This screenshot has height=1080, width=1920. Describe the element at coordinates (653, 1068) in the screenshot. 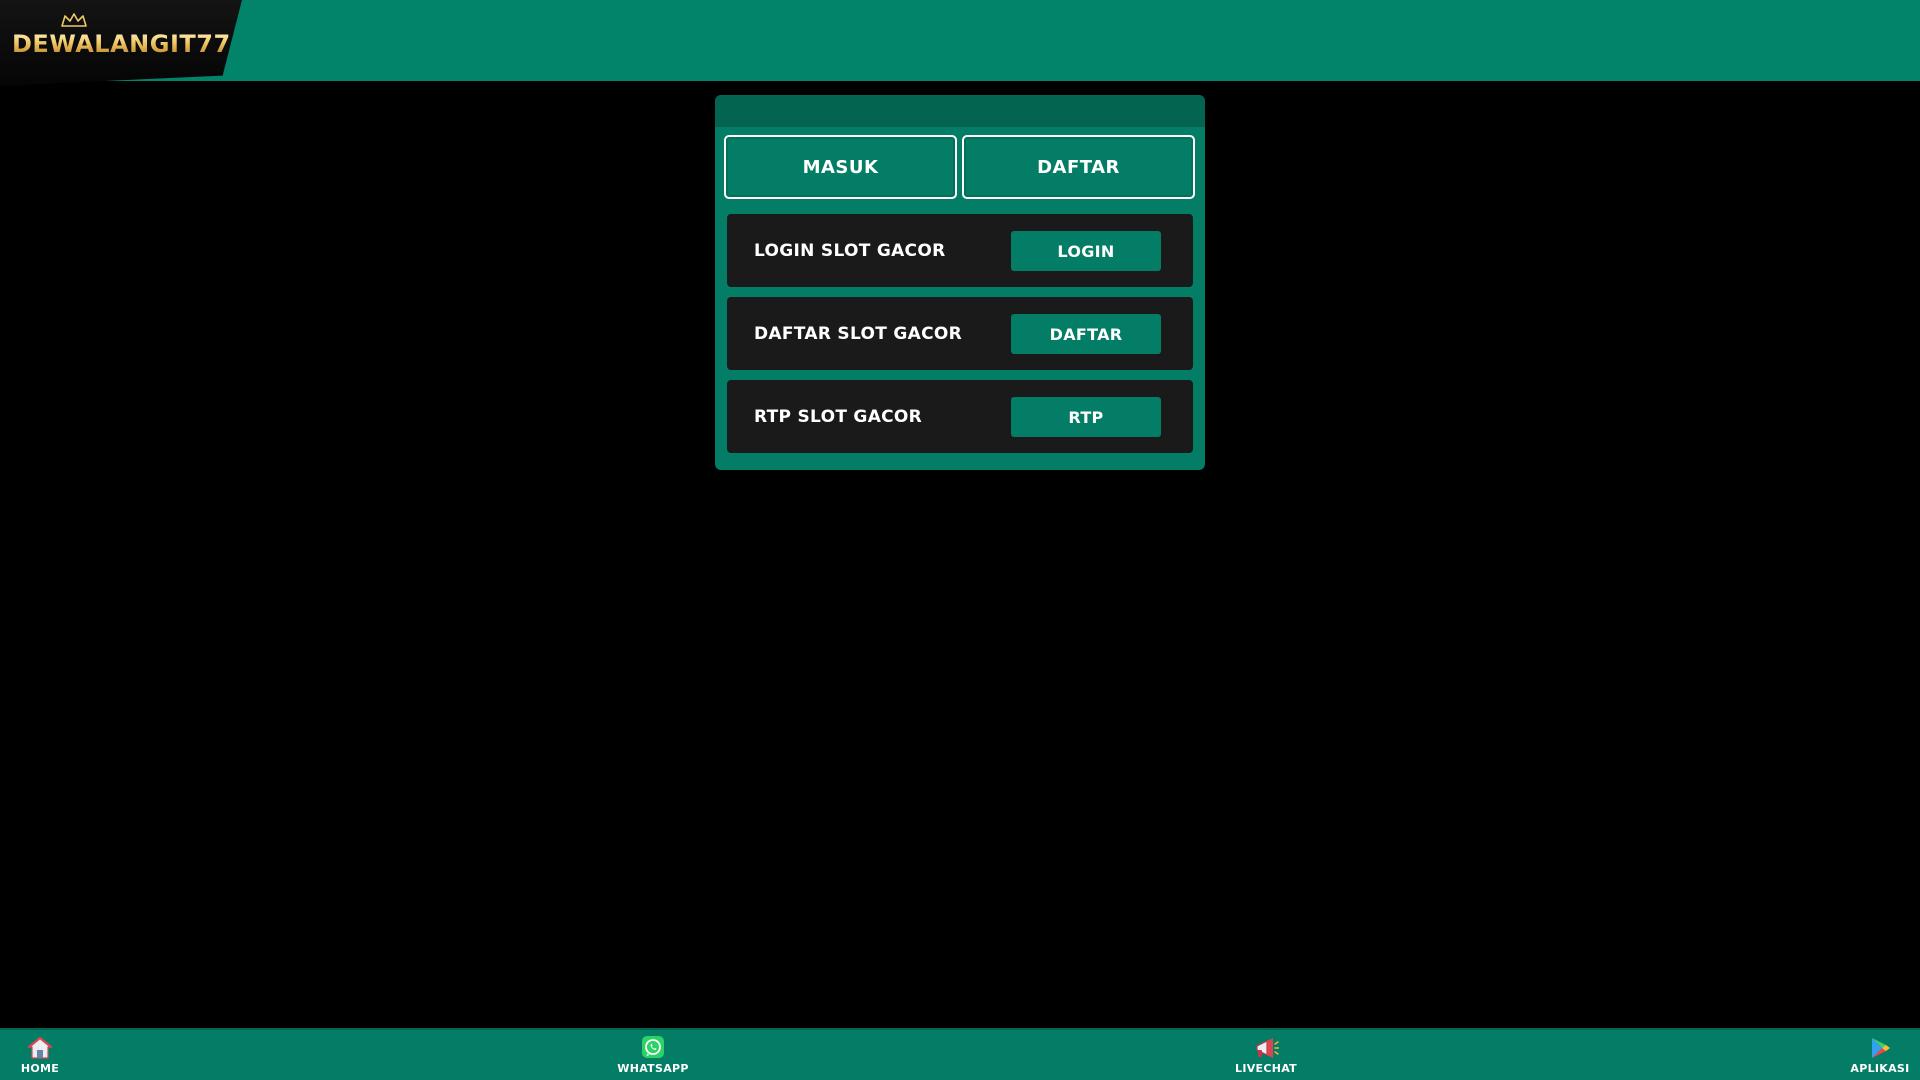

I see `nav-label: WHATSAPP` at that location.